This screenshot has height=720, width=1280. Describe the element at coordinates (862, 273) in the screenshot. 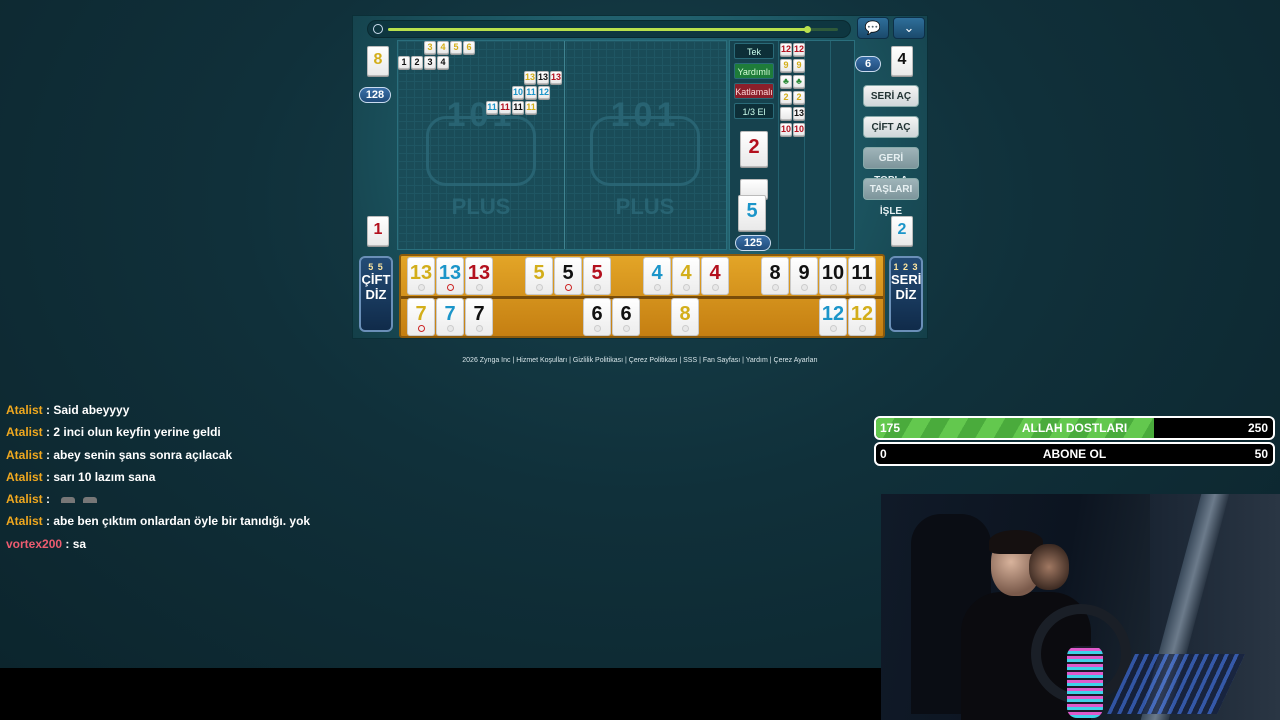

I see `rack-tile-number: 11` at that location.